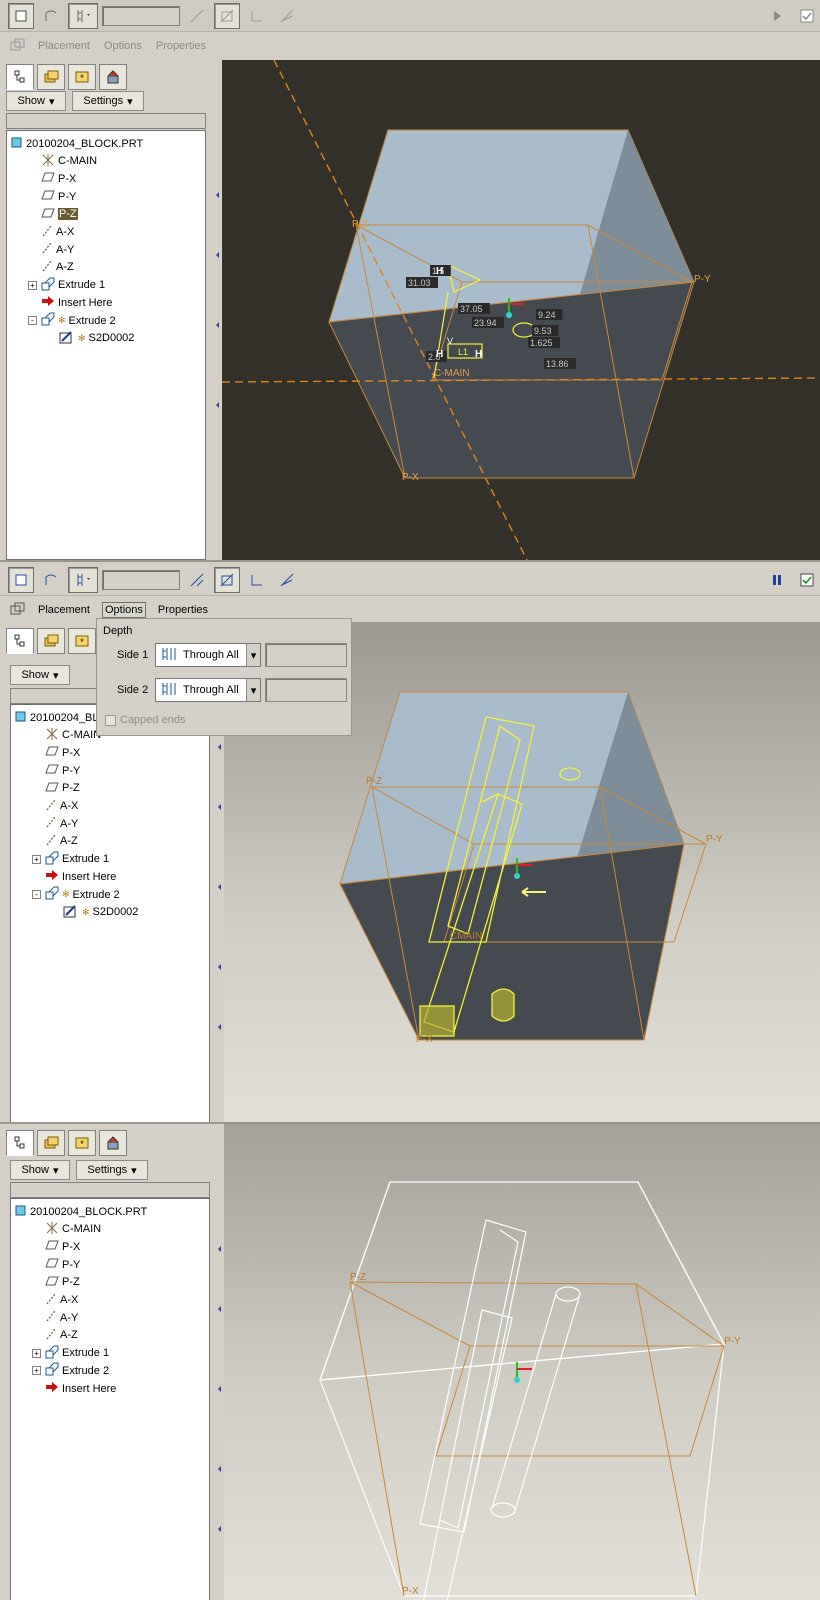 This screenshot has width=820, height=1600. Describe the element at coordinates (306, 690) in the screenshot. I see `side2-depth-field` at that location.